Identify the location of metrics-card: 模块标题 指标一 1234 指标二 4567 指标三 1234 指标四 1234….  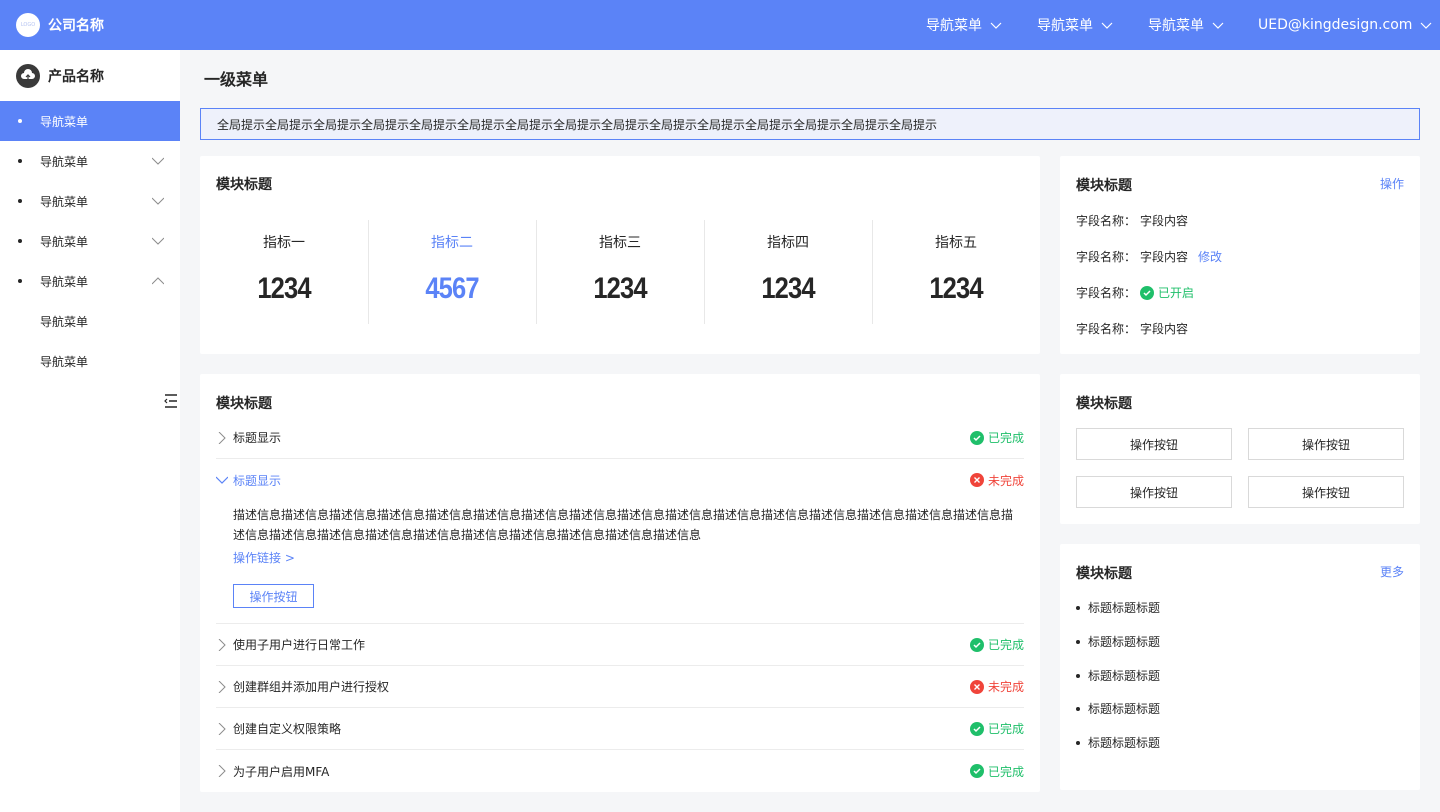
(620, 255).